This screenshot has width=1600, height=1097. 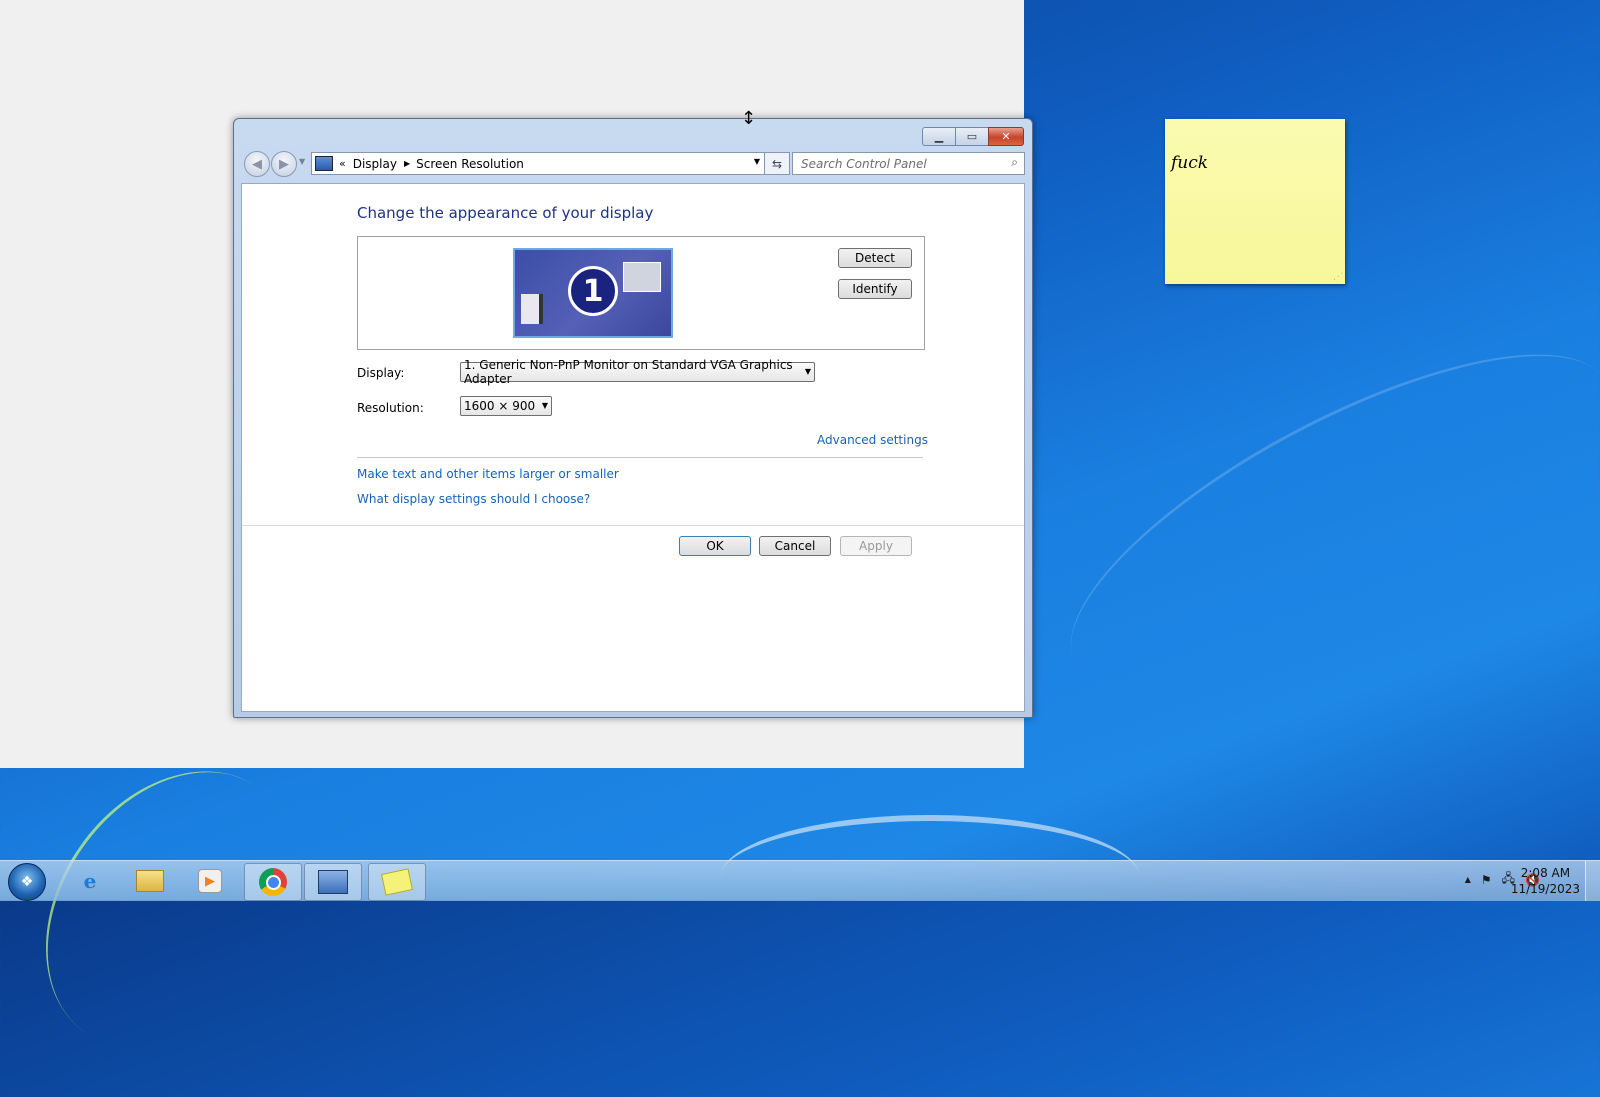 I want to click on play-icon: ▶, so click(x=210, y=881).